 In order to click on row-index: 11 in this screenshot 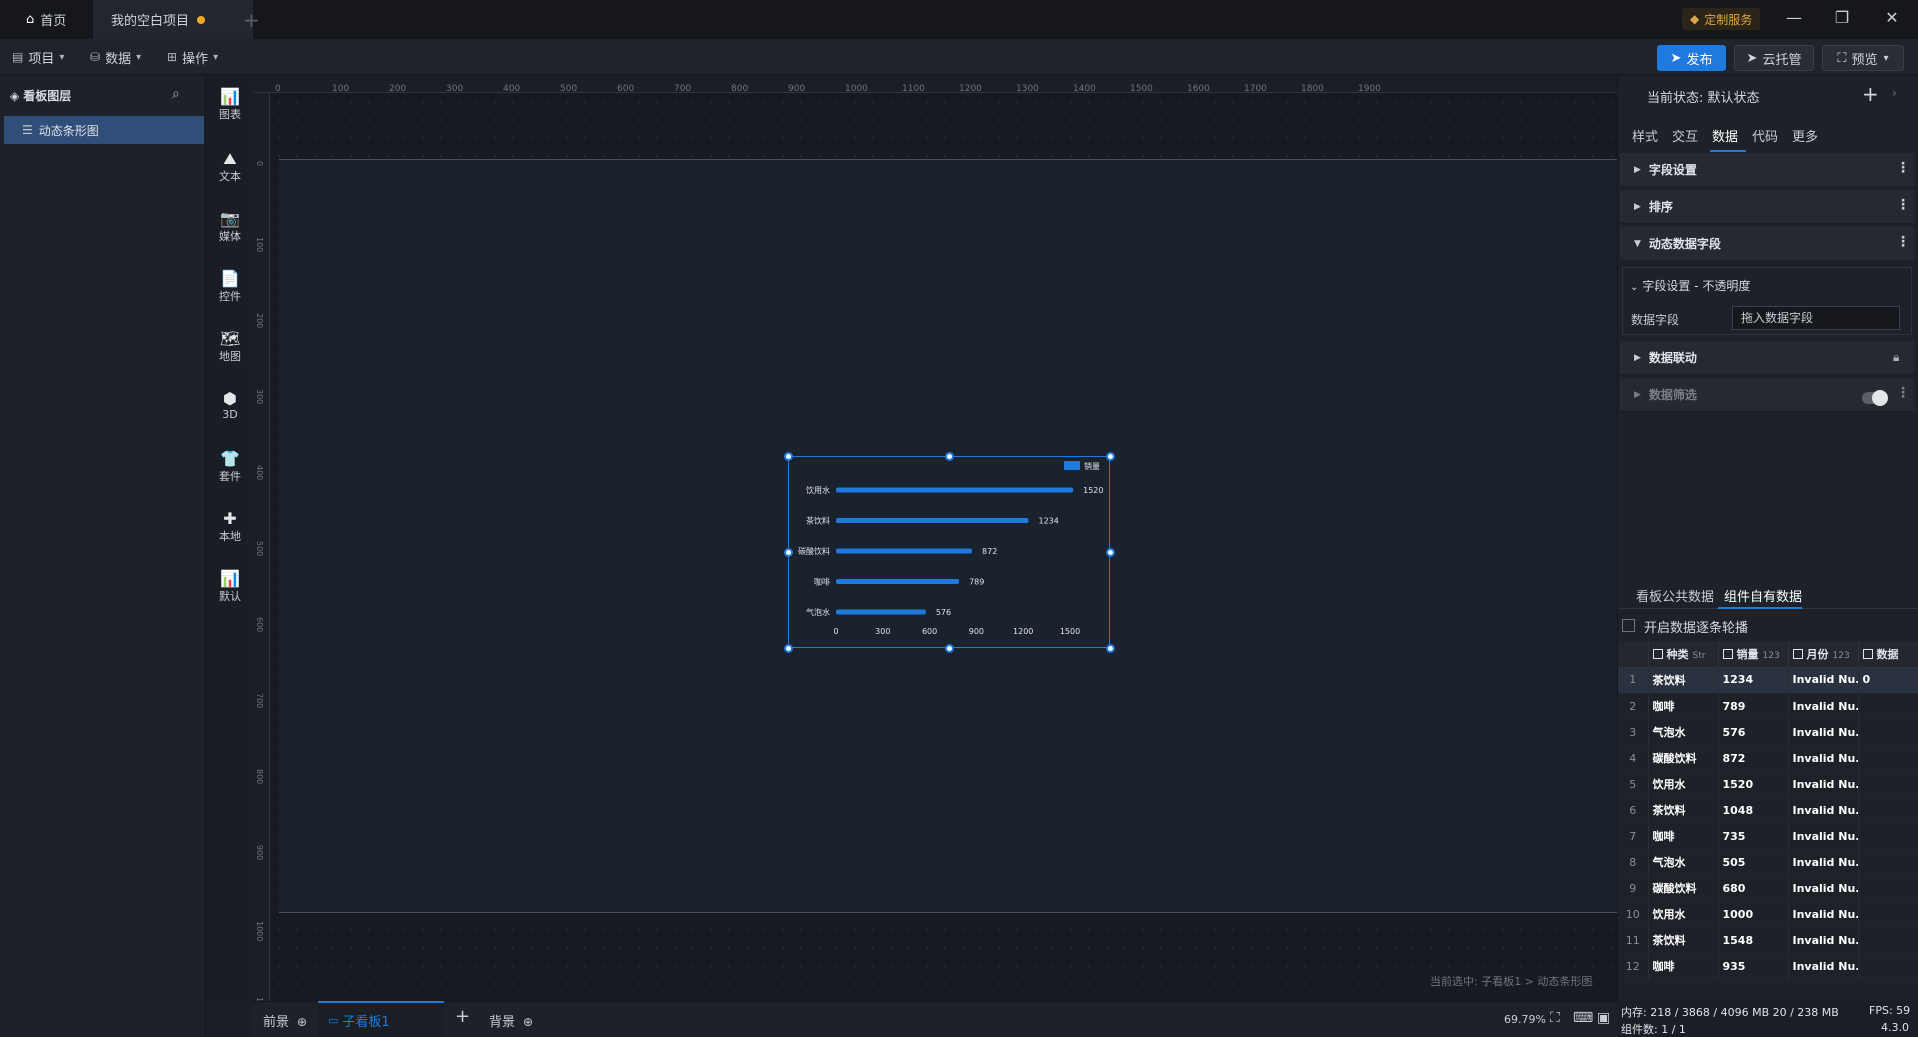, I will do `click(1633, 940)`.